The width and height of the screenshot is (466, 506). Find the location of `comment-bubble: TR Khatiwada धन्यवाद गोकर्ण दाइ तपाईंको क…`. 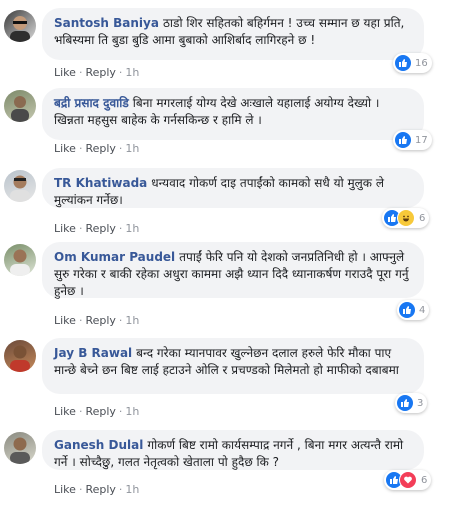

comment-bubble: TR Khatiwada धन्यवाद गोकर्ण दाइ तपाईंको क… is located at coordinates (233, 188).